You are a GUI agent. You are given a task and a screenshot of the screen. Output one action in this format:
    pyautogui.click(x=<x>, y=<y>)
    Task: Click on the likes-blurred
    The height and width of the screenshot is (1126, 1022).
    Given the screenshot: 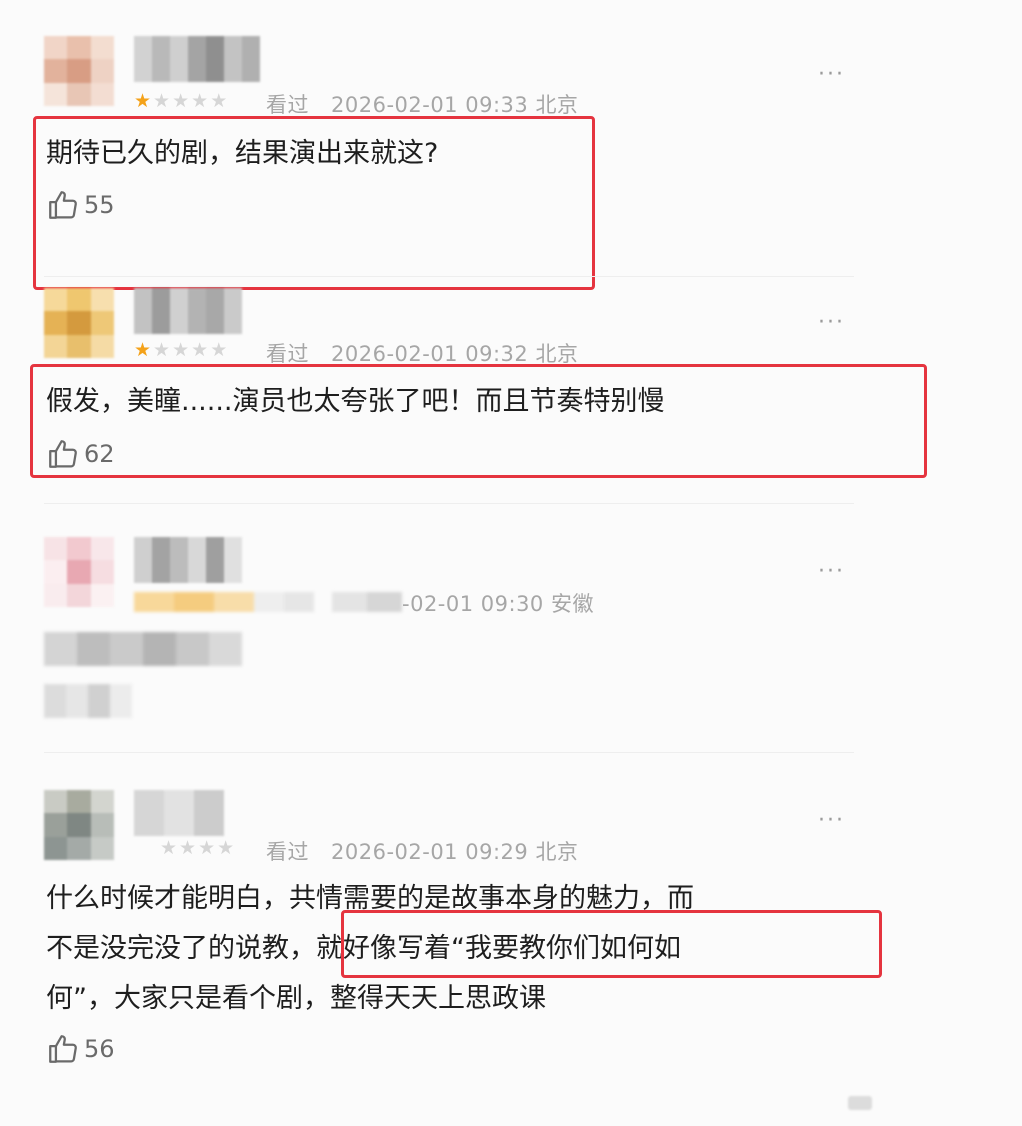 What is the action you would take?
    pyautogui.click(x=88, y=701)
    